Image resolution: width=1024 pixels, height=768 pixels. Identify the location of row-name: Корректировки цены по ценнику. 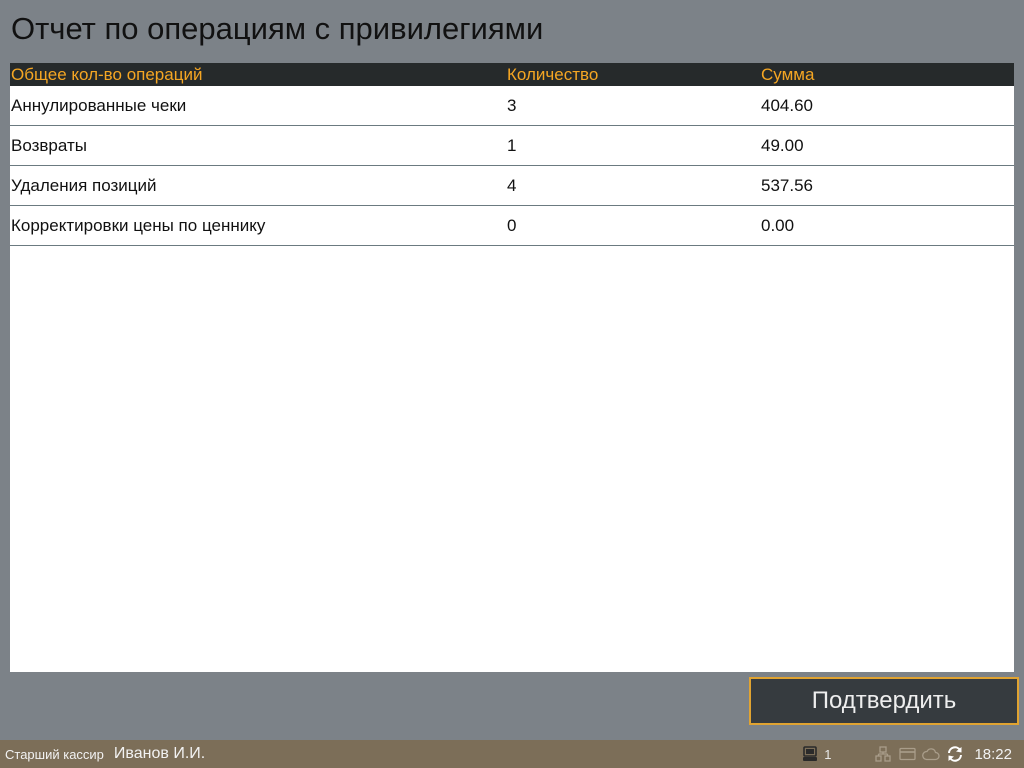
(138, 225).